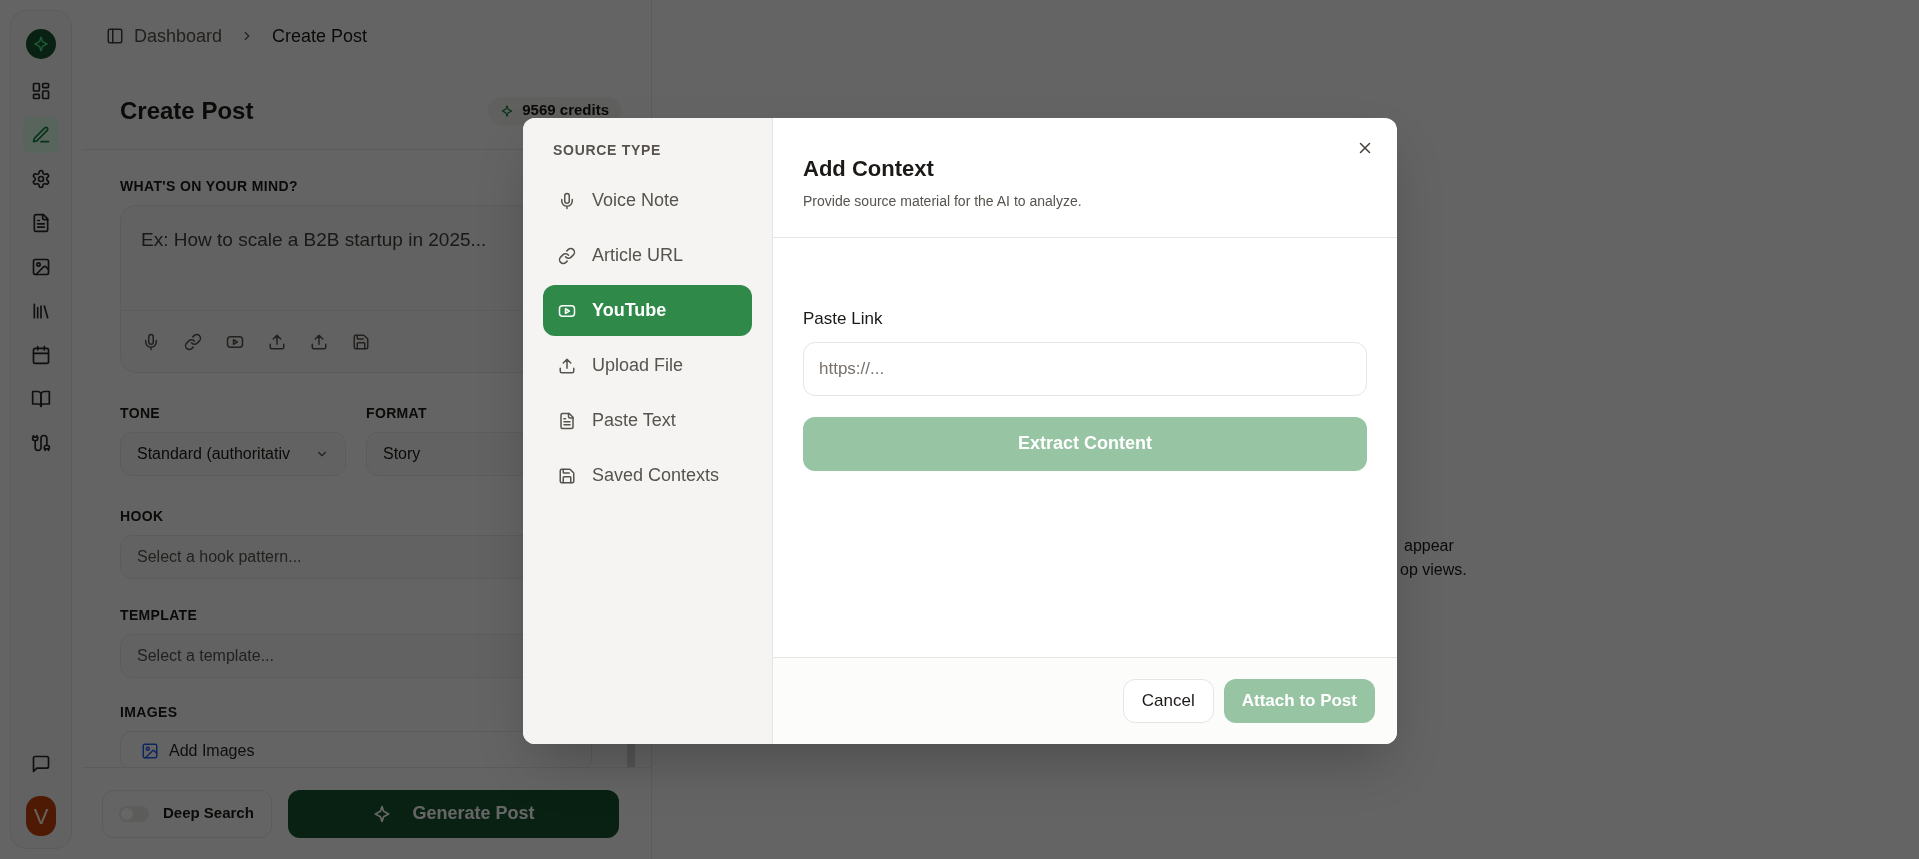  Describe the element at coordinates (41, 311) in the screenshot. I see `library-icon` at that location.